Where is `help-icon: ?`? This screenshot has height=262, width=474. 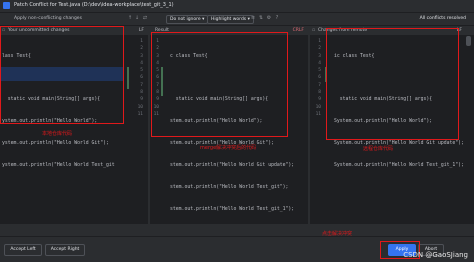 help-icon: ? is located at coordinates (277, 18).